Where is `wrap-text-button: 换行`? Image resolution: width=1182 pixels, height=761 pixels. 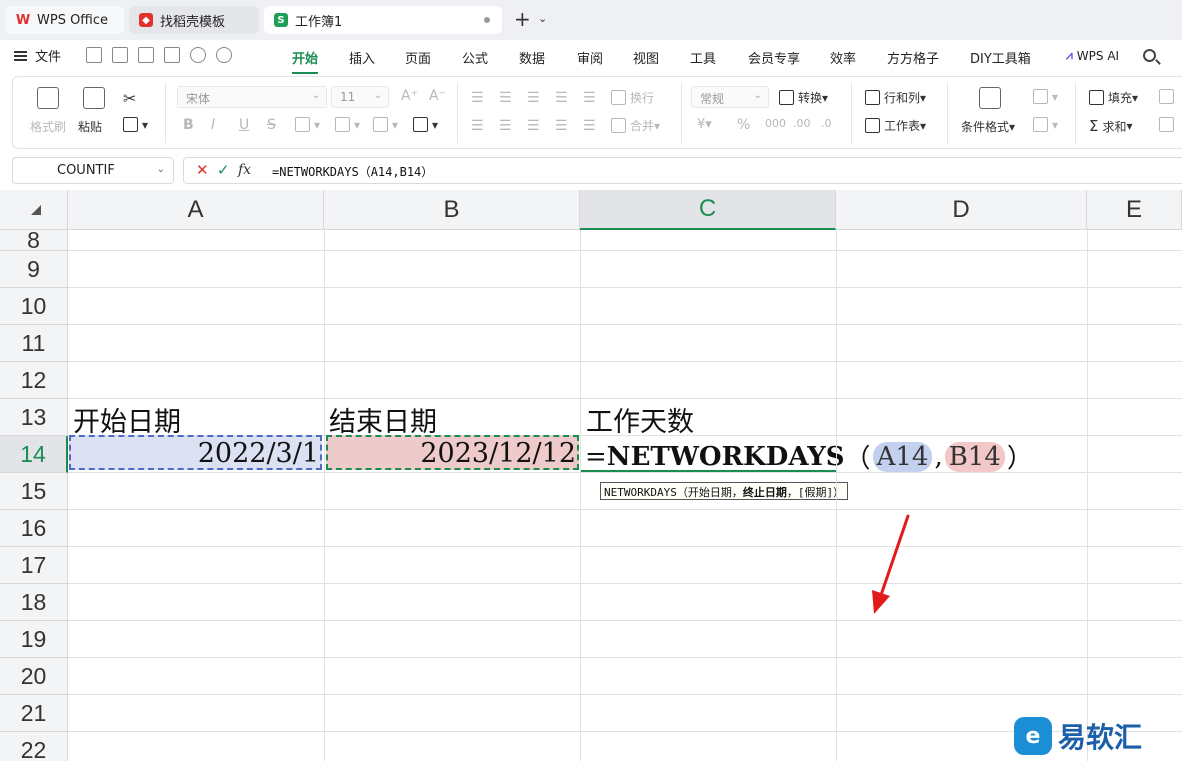 wrap-text-button: 换行 is located at coordinates (632, 97).